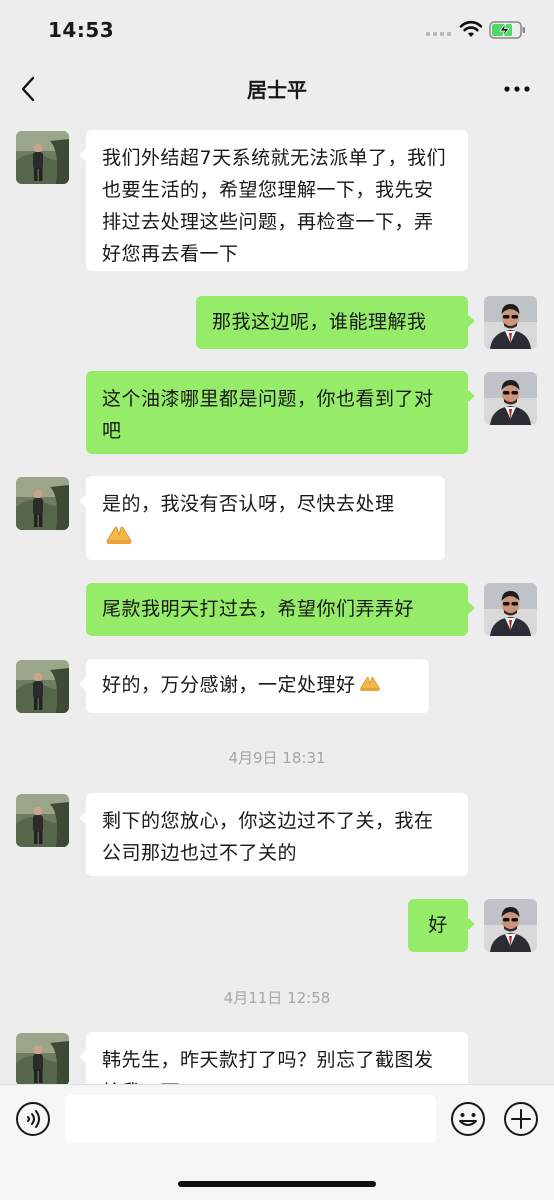 This screenshot has height=1200, width=554. Describe the element at coordinates (229, 685) in the screenshot. I see `message-text: 好的，万分感谢，一定处理好` at that location.